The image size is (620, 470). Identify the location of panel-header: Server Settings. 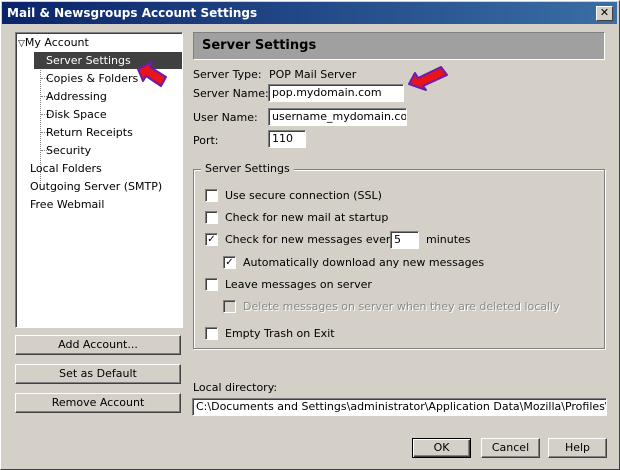
(399, 46).